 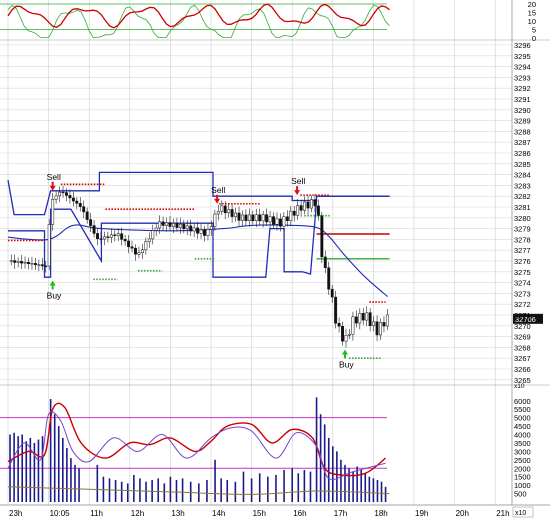 What do you see at coordinates (421, 513) in the screenshot?
I see `x-tick-label: 19h` at bounding box center [421, 513].